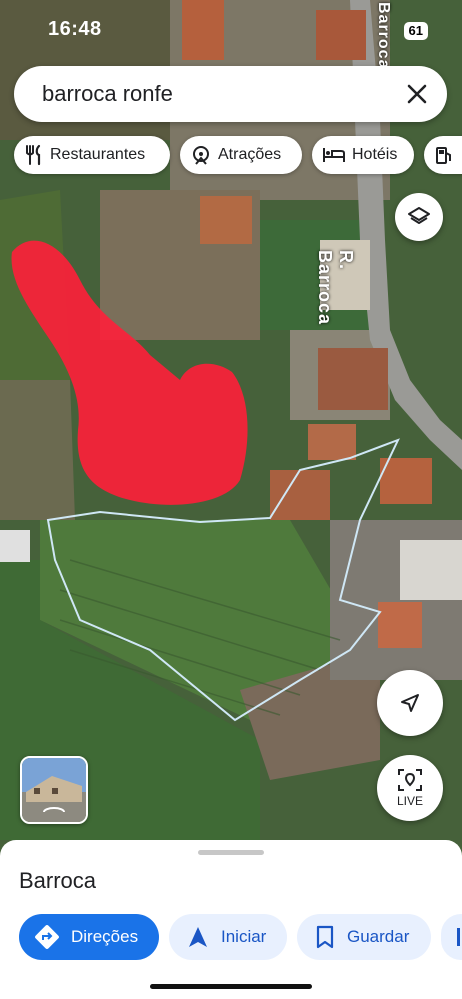  What do you see at coordinates (250, 154) in the screenshot?
I see `chip-label: Atrações` at bounding box center [250, 154].